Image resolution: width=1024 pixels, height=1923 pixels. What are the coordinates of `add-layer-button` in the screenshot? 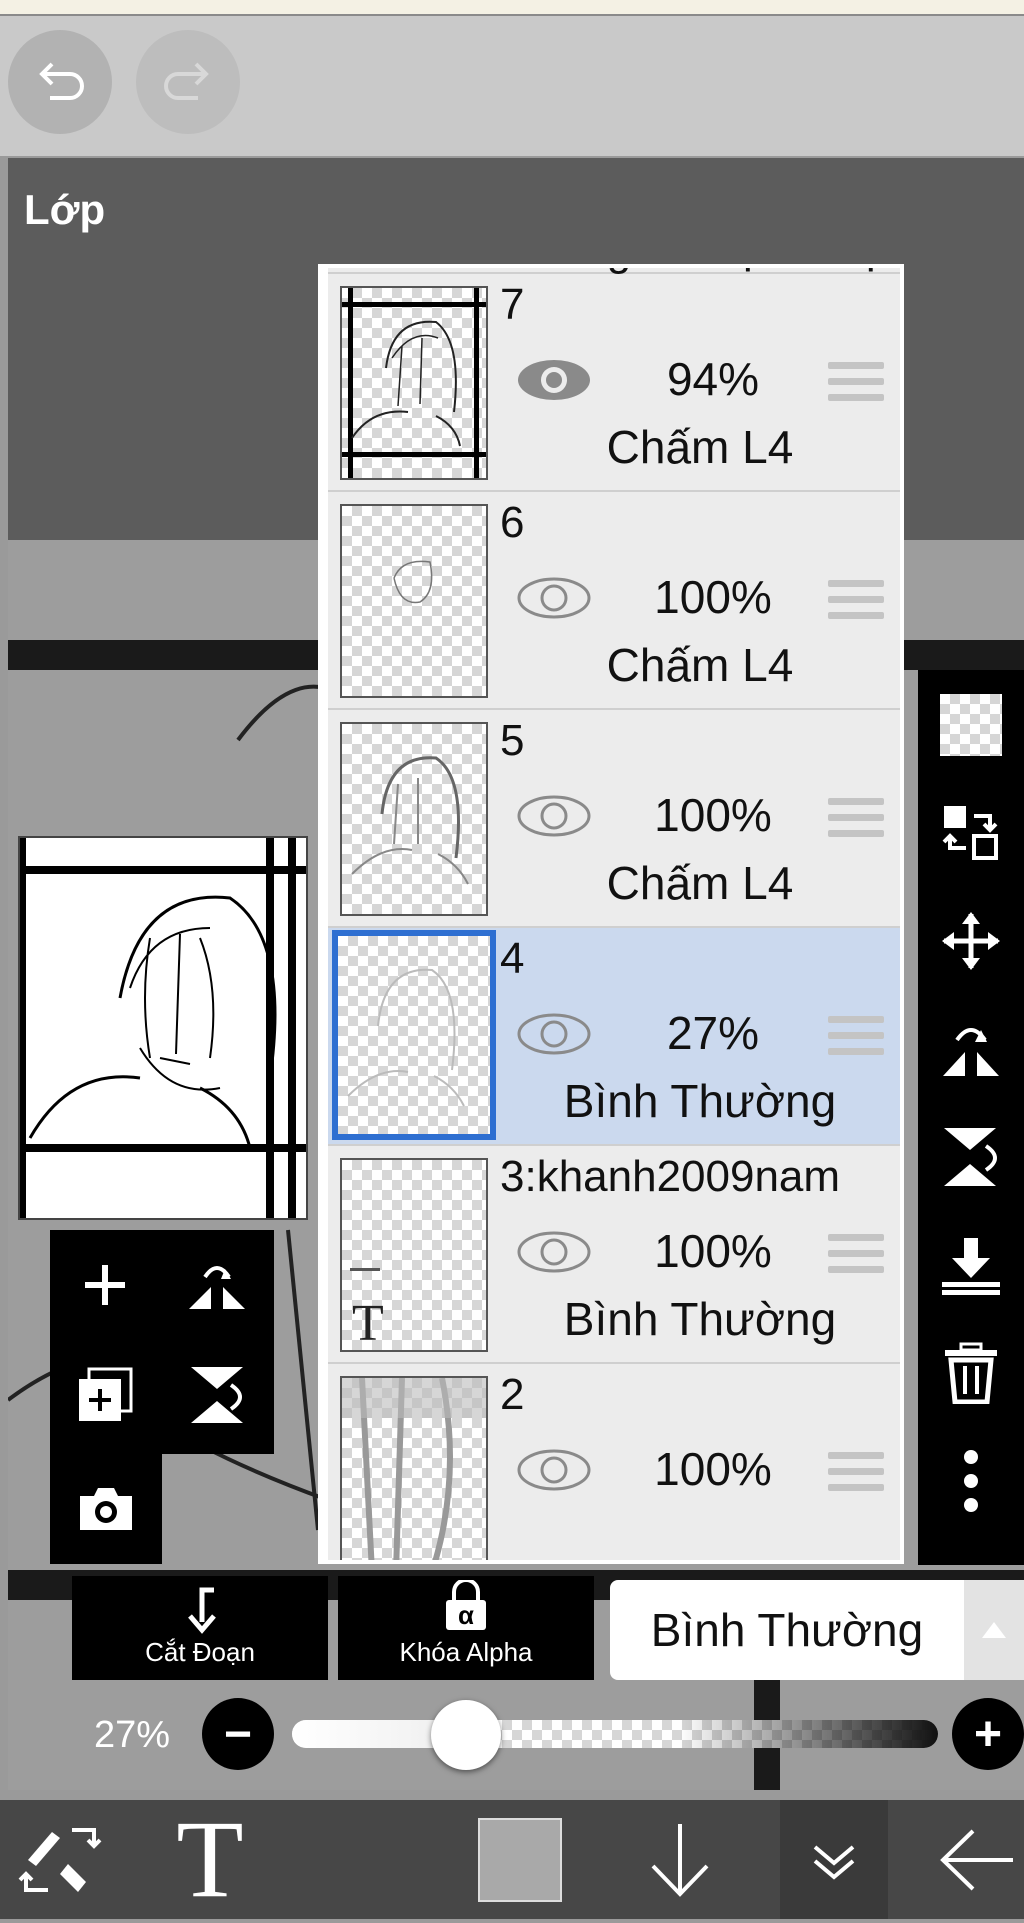 It's located at (105, 1285).